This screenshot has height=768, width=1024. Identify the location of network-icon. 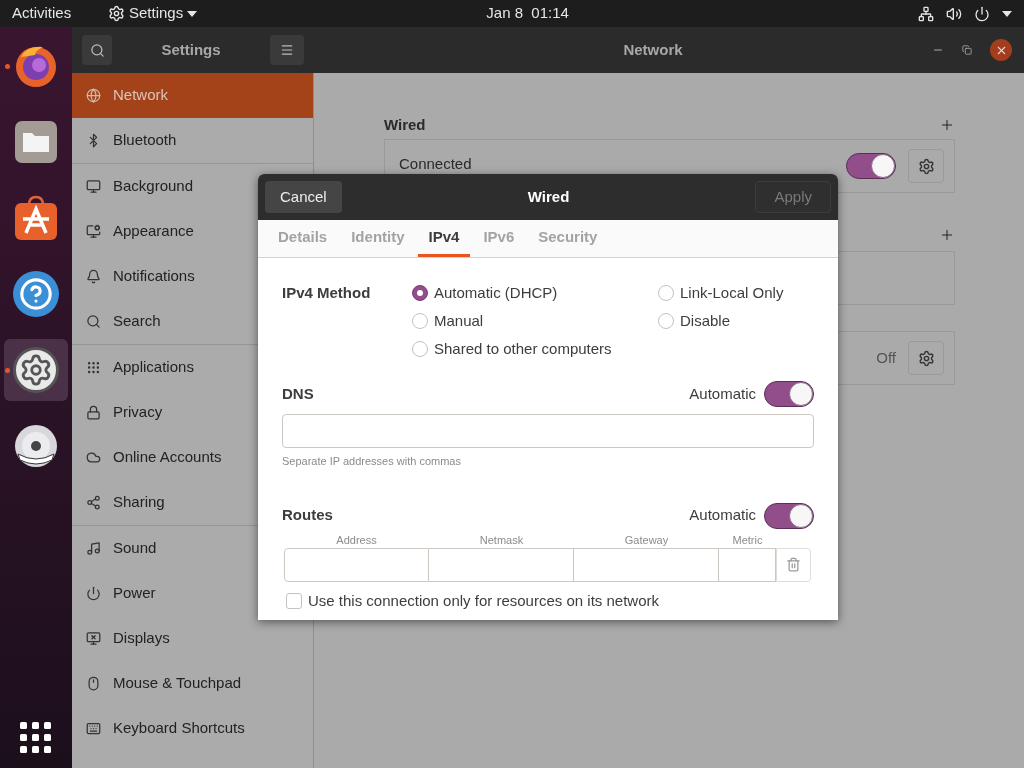
(926, 13).